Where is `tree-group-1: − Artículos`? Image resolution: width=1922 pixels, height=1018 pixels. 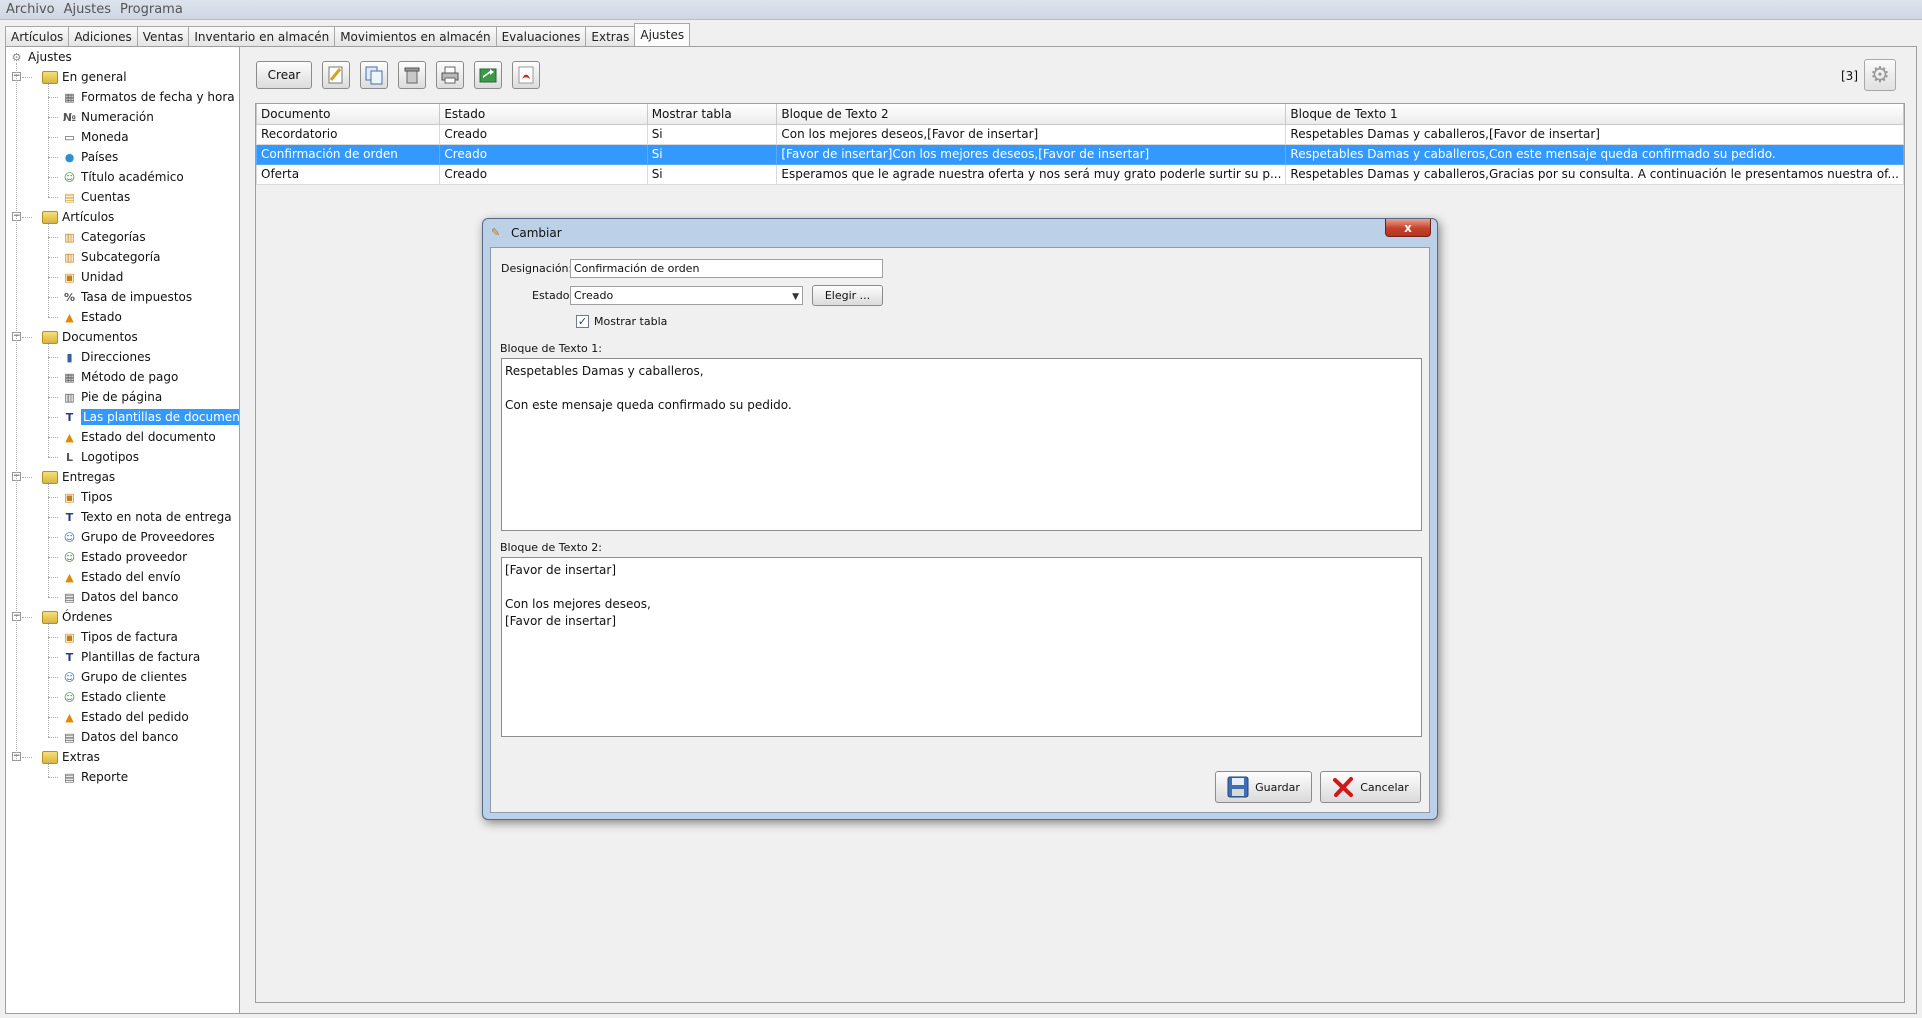
tree-group-1: − Artículos is located at coordinates (63, 217).